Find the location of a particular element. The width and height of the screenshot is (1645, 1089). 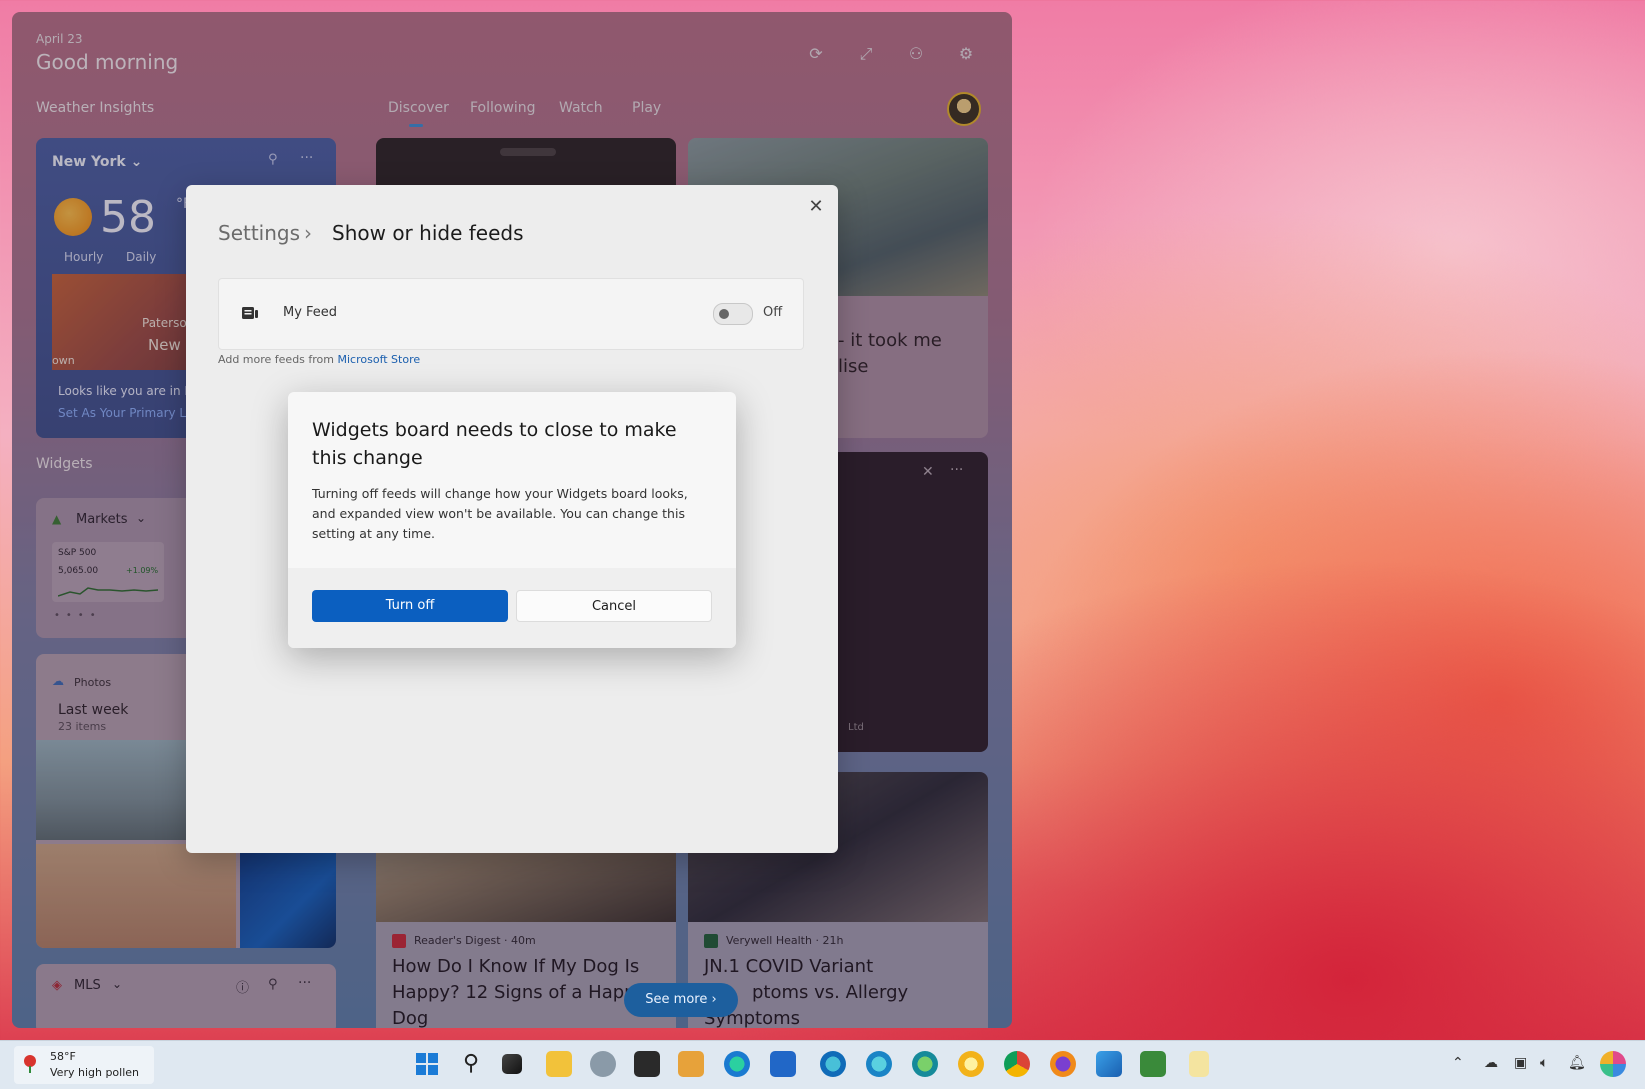

add-more-feeds-text: Add more feeds from Microsoft Store is located at coordinates (319, 359).